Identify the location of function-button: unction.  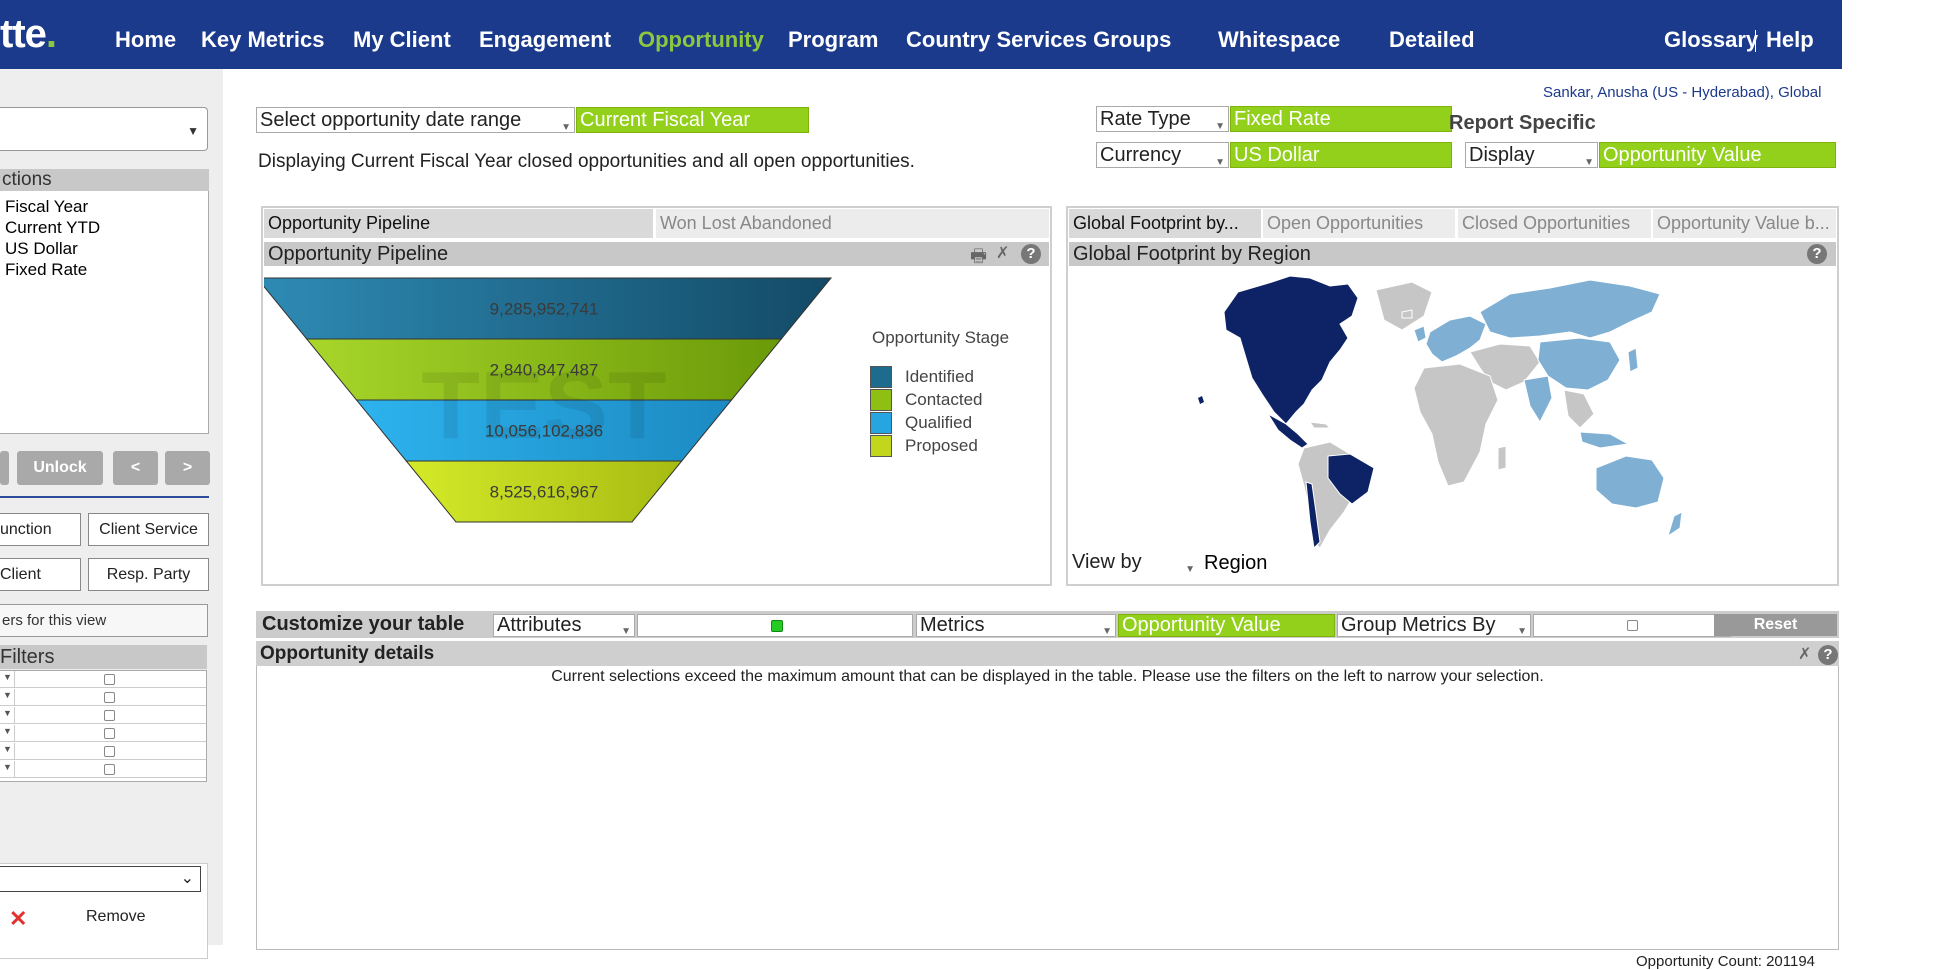
(40, 529).